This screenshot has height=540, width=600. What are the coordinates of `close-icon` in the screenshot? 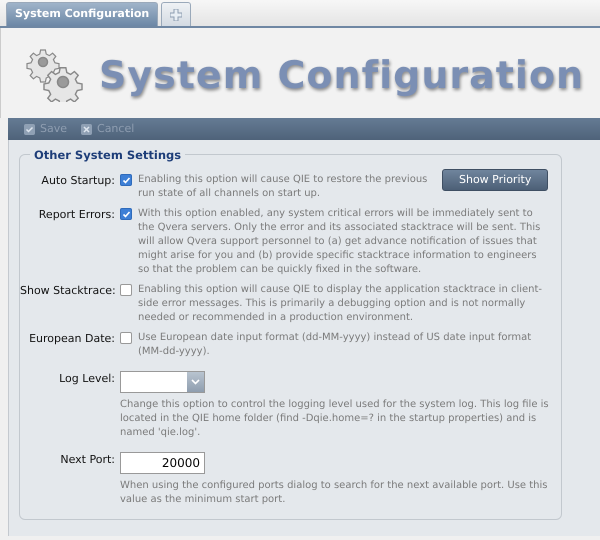 It's located at (86, 129).